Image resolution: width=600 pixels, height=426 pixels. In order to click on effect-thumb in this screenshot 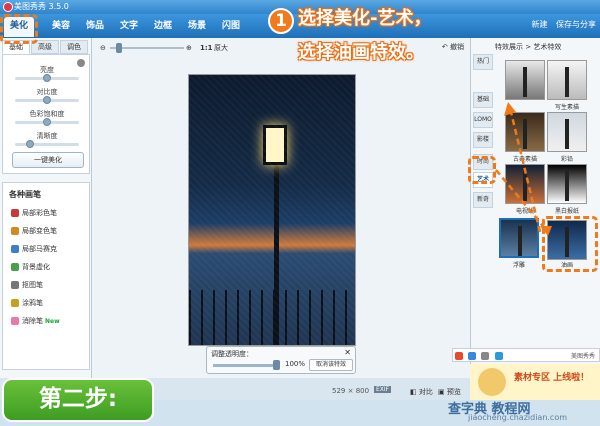, I will do `click(525, 80)`.